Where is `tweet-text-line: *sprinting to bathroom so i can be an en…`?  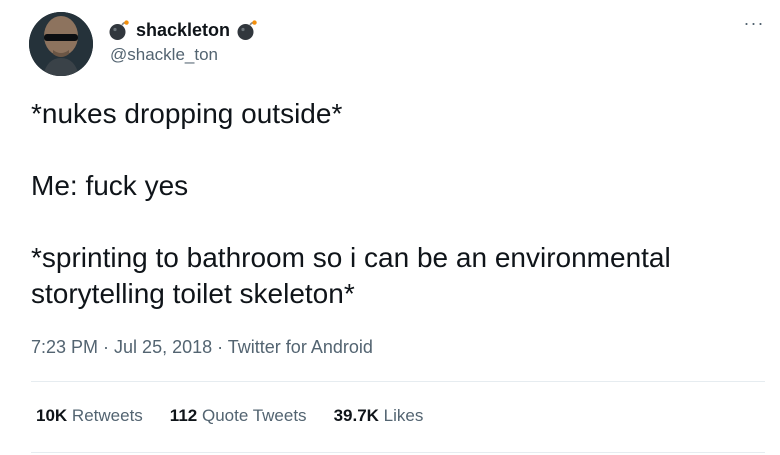
tweet-text-line: *sprinting to bathroom so i can be an en… is located at coordinates (351, 275).